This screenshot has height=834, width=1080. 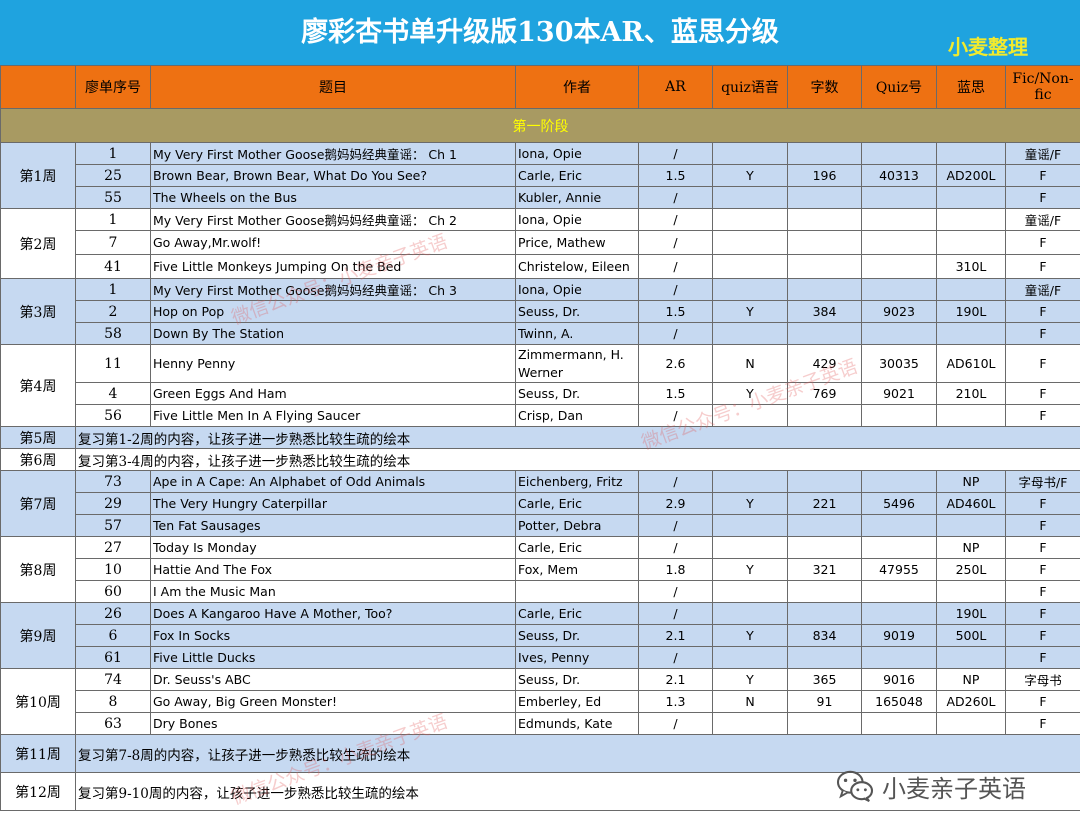 What do you see at coordinates (333, 333) in the screenshot?
I see `book-title: Down By The Station` at bounding box center [333, 333].